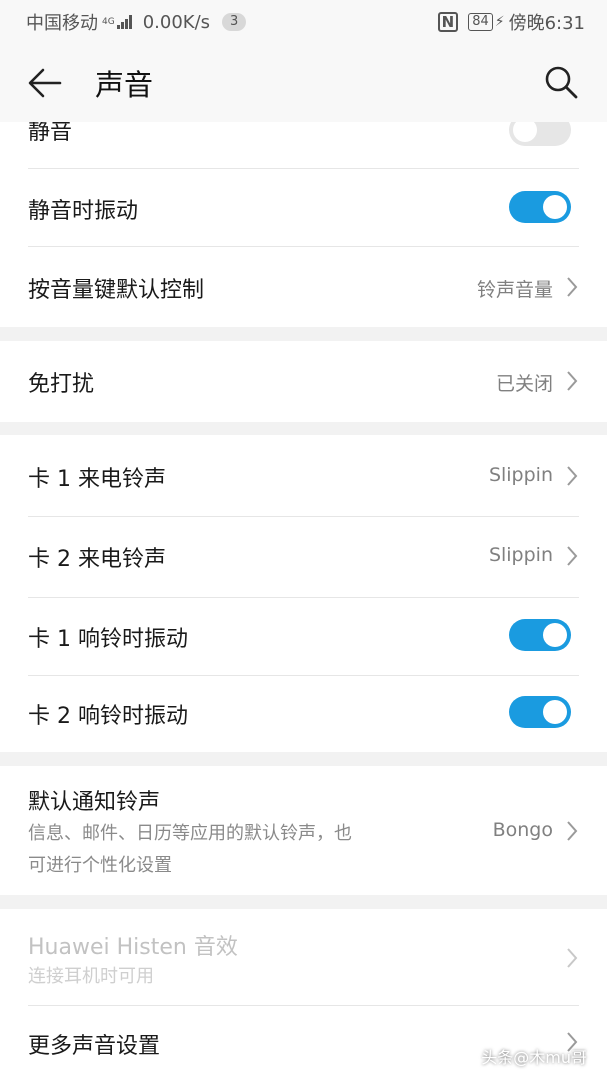 This screenshot has height=1080, width=607. I want to click on dnd-row: 免打扰 已关闭, so click(303, 381).